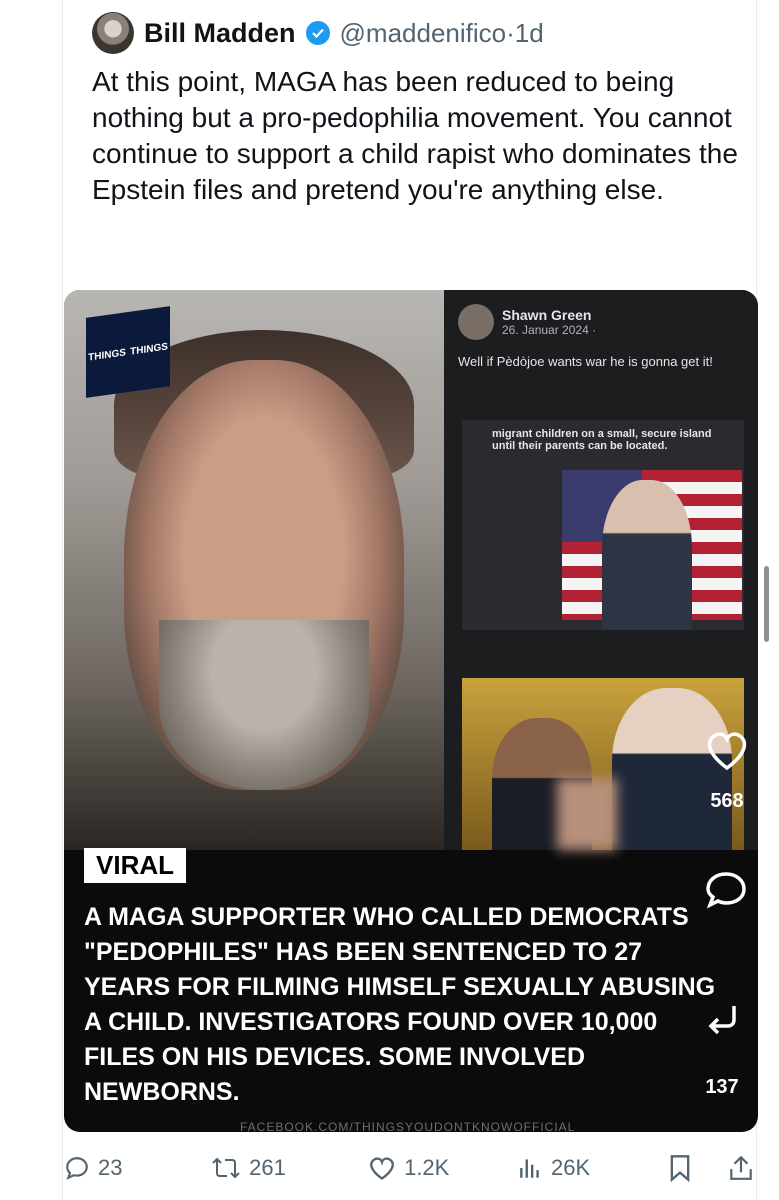 The height and width of the screenshot is (1200, 779). I want to click on overlay-share: 137, so click(722, 1049).